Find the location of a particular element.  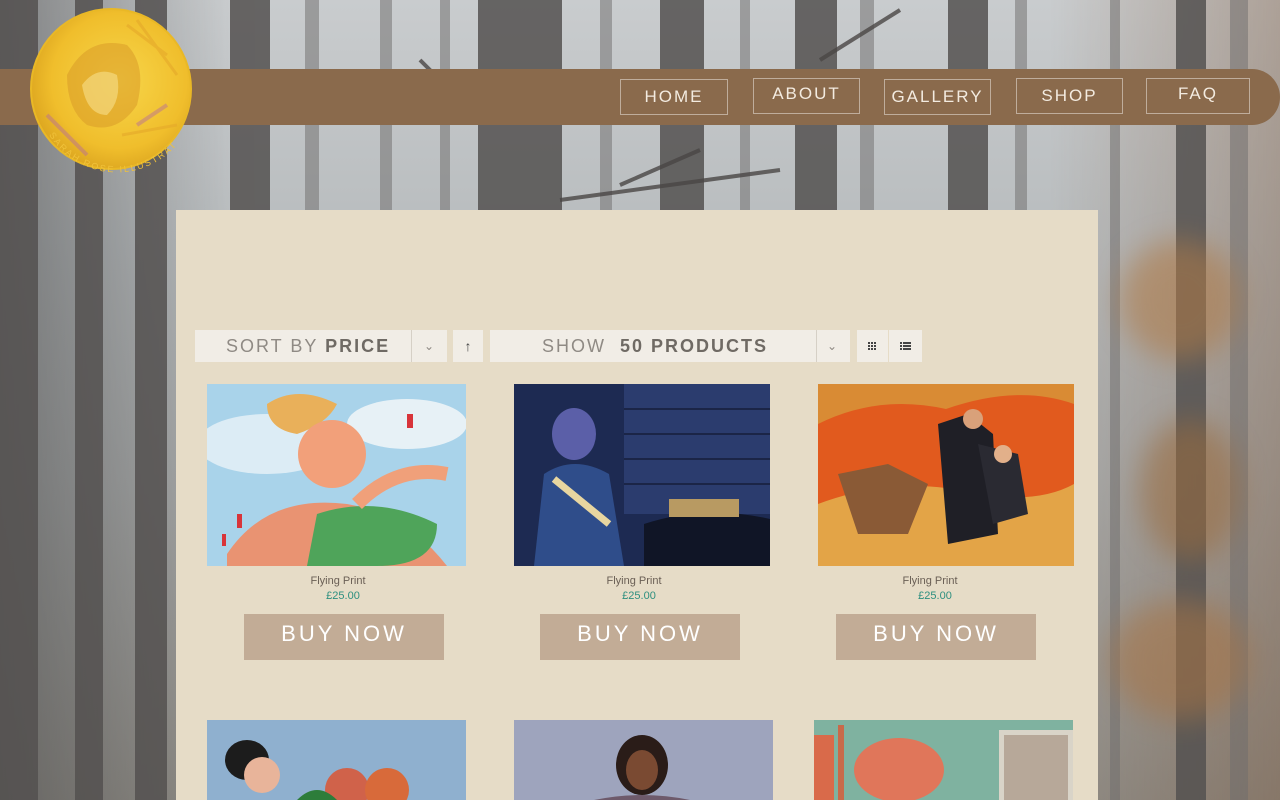

nav-shop-link: SHOP is located at coordinates (1069, 96).